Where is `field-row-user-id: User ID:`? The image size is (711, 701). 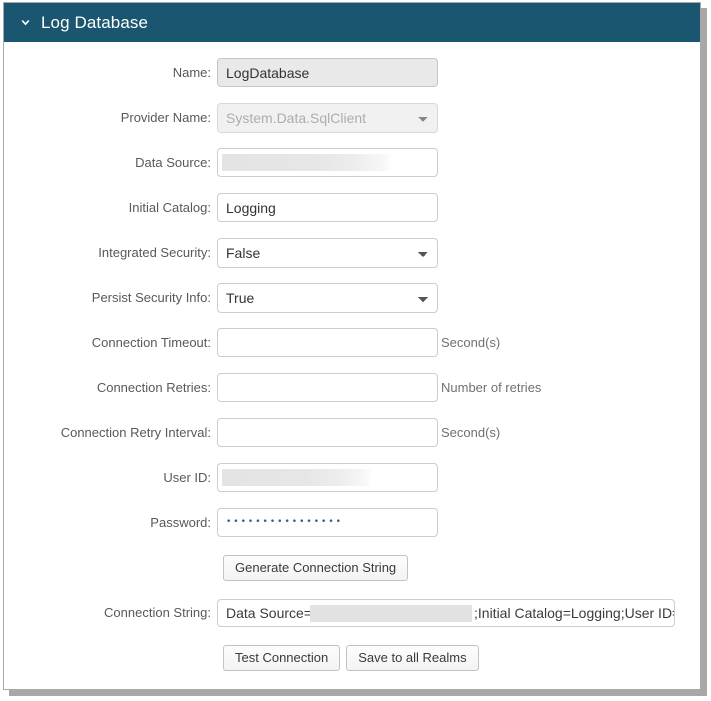 field-row-user-id: User ID: is located at coordinates (352, 477).